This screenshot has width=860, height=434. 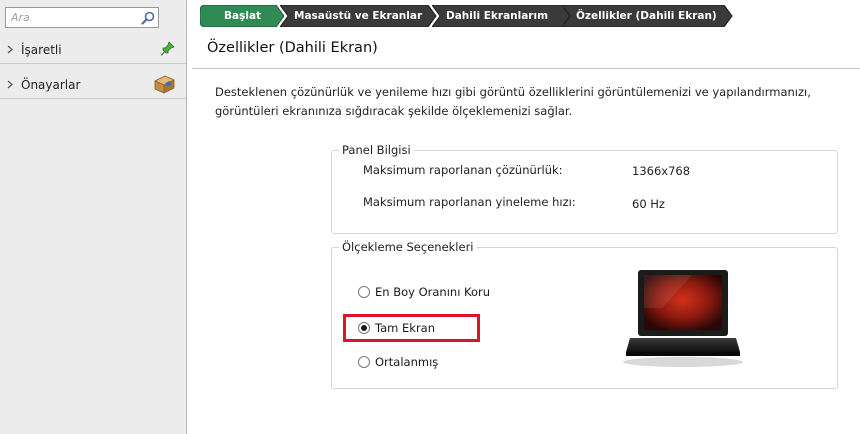 What do you see at coordinates (358, 16) in the screenshot?
I see `breadcrumb-item-masaustu: Masaüstü ve Ekranlar` at bounding box center [358, 16].